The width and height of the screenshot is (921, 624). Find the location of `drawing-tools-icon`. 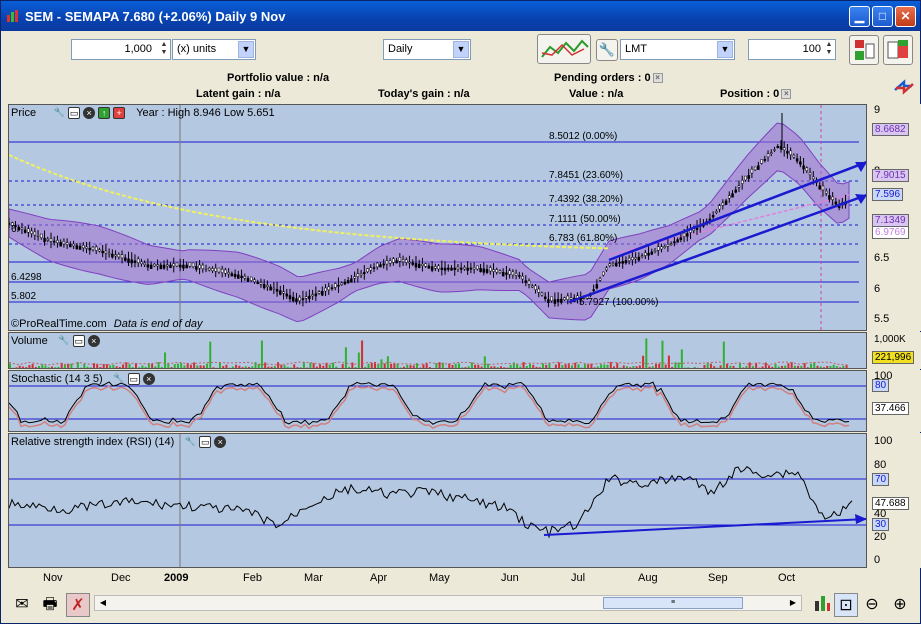

drawing-tools-icon is located at coordinates (822, 605).